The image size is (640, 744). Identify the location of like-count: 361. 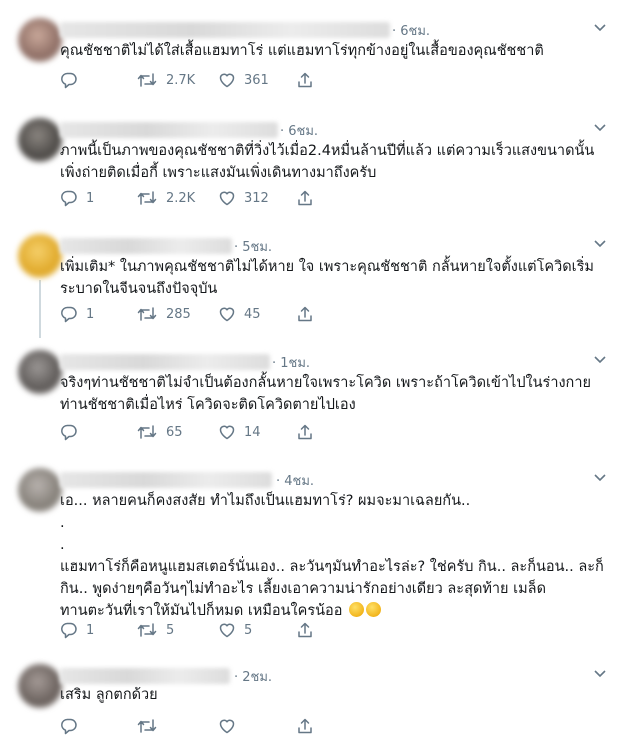
(256, 80).